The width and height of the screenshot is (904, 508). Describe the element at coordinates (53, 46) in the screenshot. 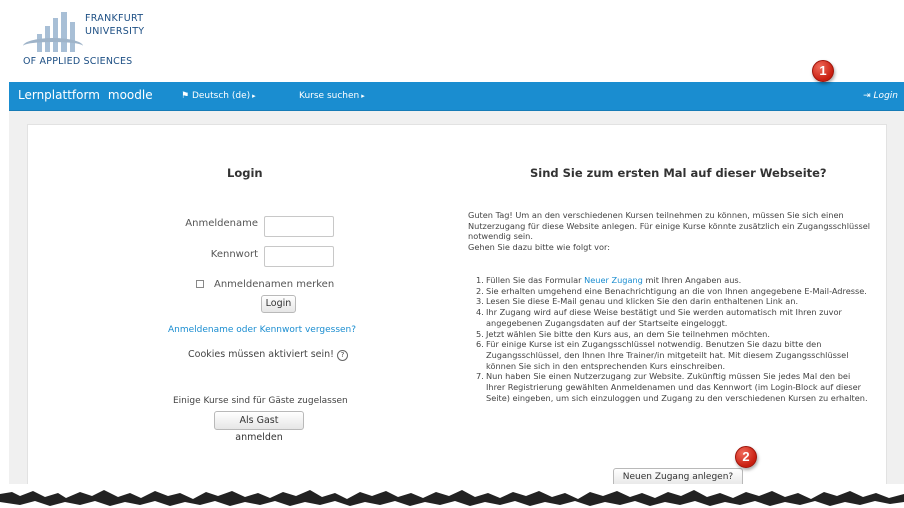

I see `logo-swoosh` at that location.